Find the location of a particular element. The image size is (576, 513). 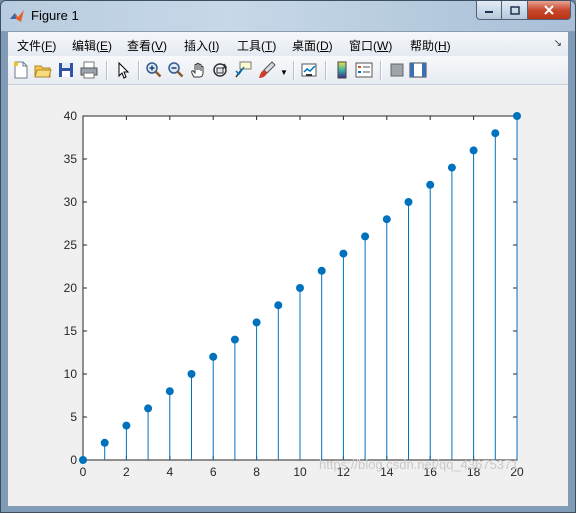

y-tick-label: 10 is located at coordinates (71, 374).